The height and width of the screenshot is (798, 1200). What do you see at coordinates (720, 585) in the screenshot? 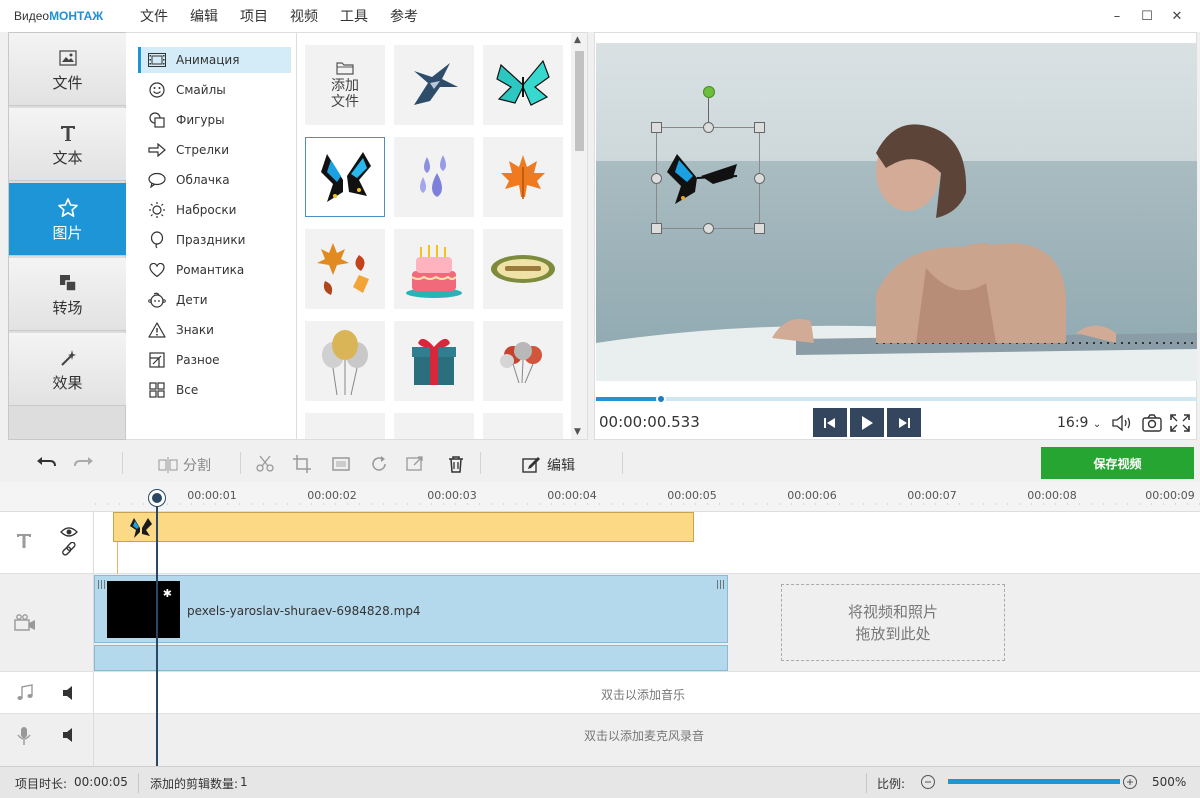
I see `clip-trim-handle-right: |||` at bounding box center [720, 585].